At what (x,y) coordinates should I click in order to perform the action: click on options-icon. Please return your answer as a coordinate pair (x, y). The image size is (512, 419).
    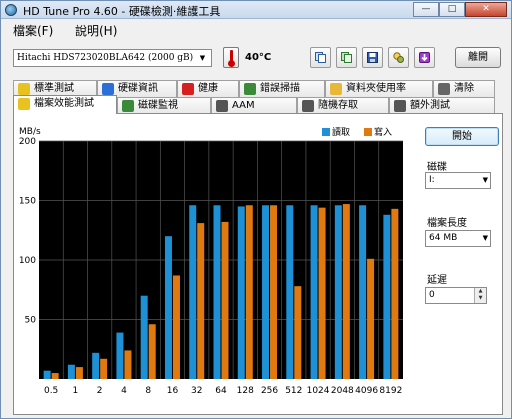
    Looking at the image, I should click on (398, 57).